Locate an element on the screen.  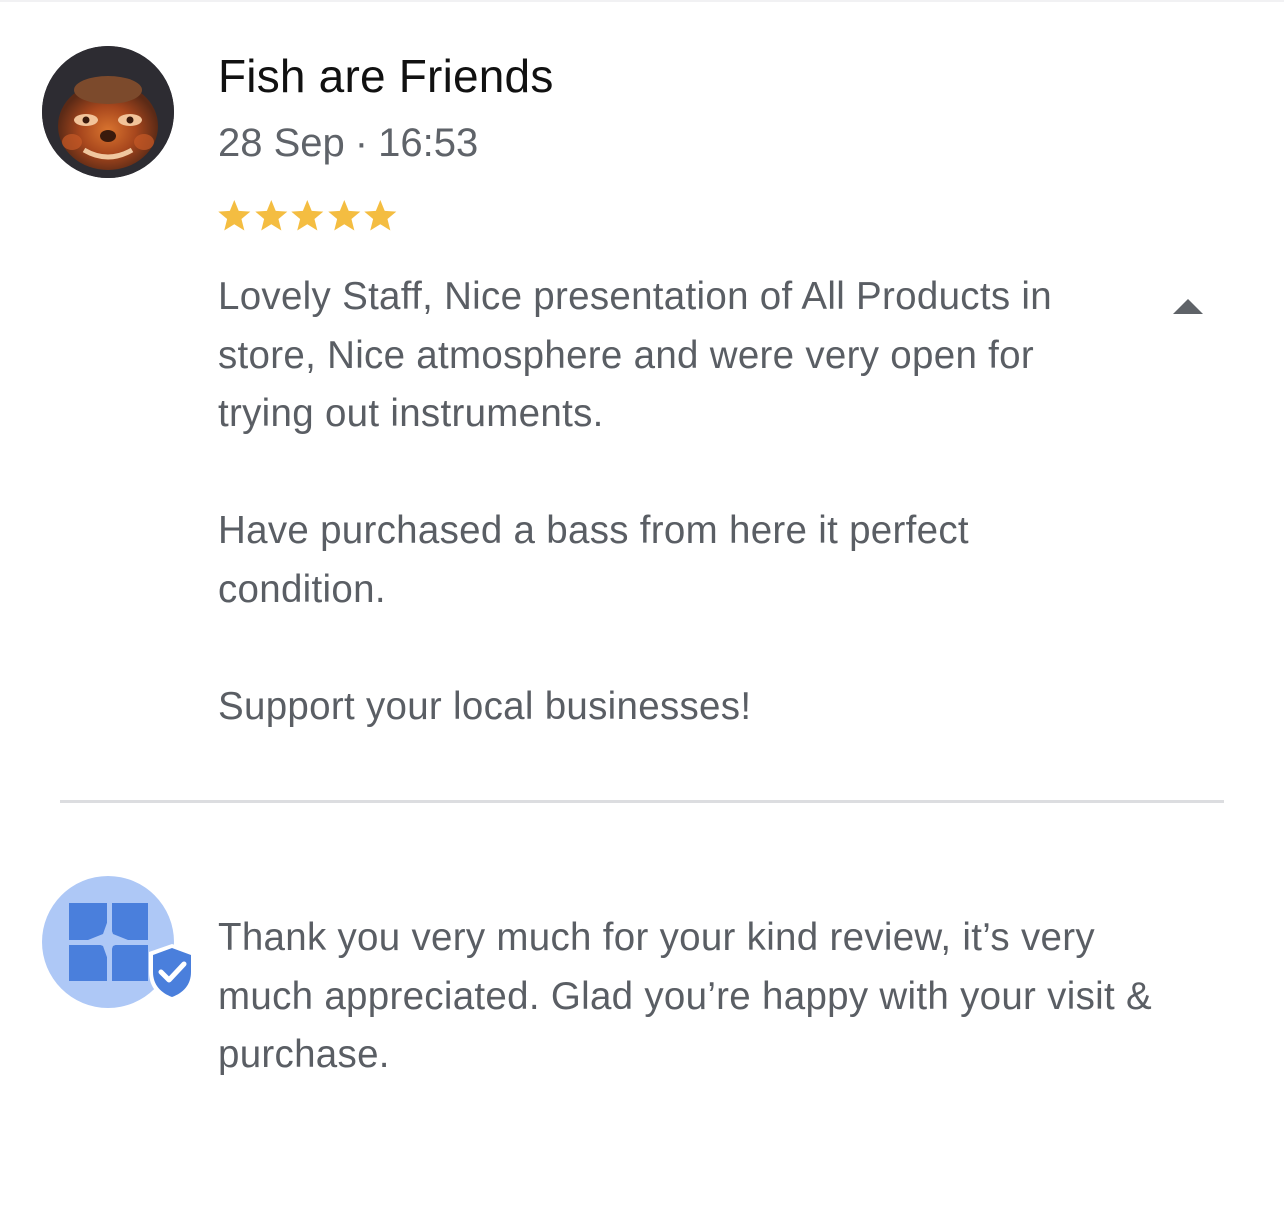
owner-avatar is located at coordinates (120, 944).